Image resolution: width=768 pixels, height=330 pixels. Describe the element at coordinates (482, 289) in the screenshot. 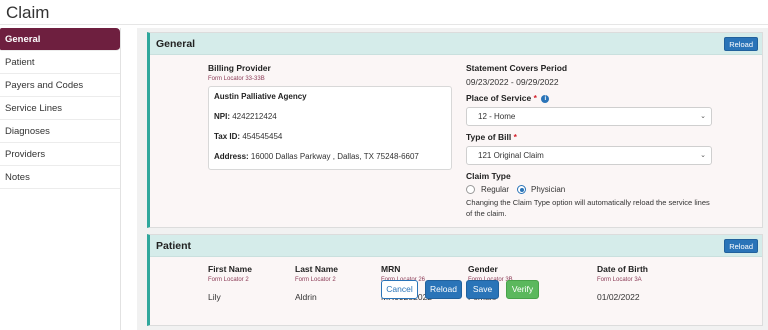

I see `save-button: Save` at that location.